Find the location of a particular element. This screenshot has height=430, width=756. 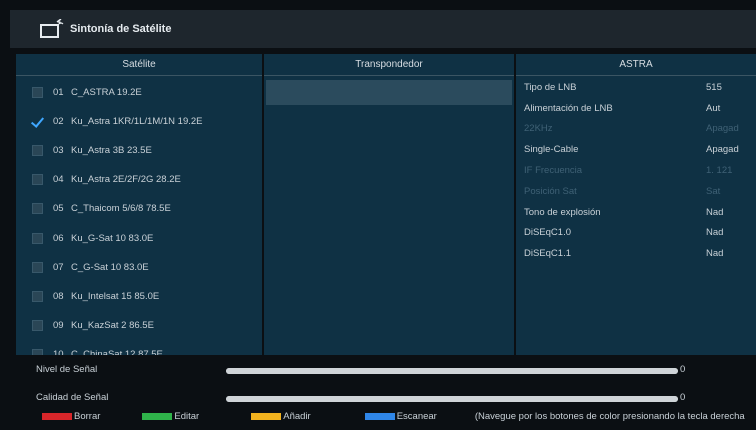

setting-label: Tipo de LNB is located at coordinates (550, 87).